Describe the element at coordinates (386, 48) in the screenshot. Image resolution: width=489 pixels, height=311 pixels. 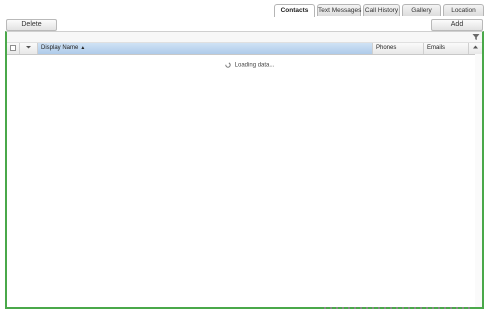
I see `phones-label: Phones` at that location.